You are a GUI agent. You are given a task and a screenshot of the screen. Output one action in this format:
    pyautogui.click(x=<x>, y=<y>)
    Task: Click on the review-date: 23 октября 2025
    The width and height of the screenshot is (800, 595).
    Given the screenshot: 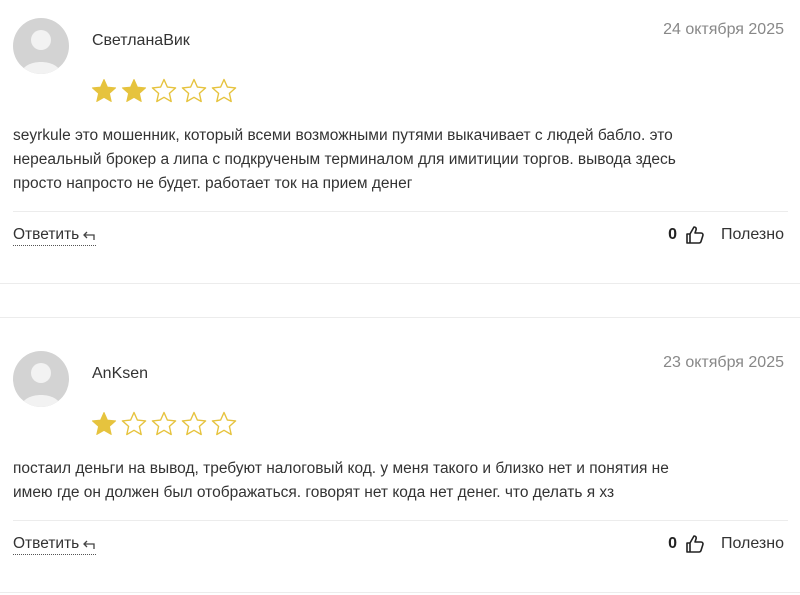 What is the action you would take?
    pyautogui.click(x=723, y=362)
    